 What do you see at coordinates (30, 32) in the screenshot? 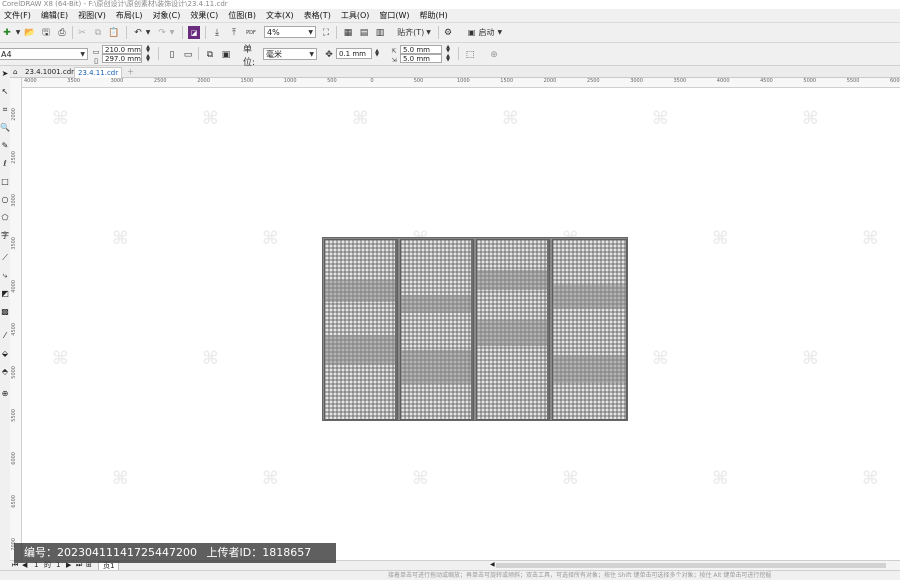
I see `open-icon: 📂` at bounding box center [30, 32].